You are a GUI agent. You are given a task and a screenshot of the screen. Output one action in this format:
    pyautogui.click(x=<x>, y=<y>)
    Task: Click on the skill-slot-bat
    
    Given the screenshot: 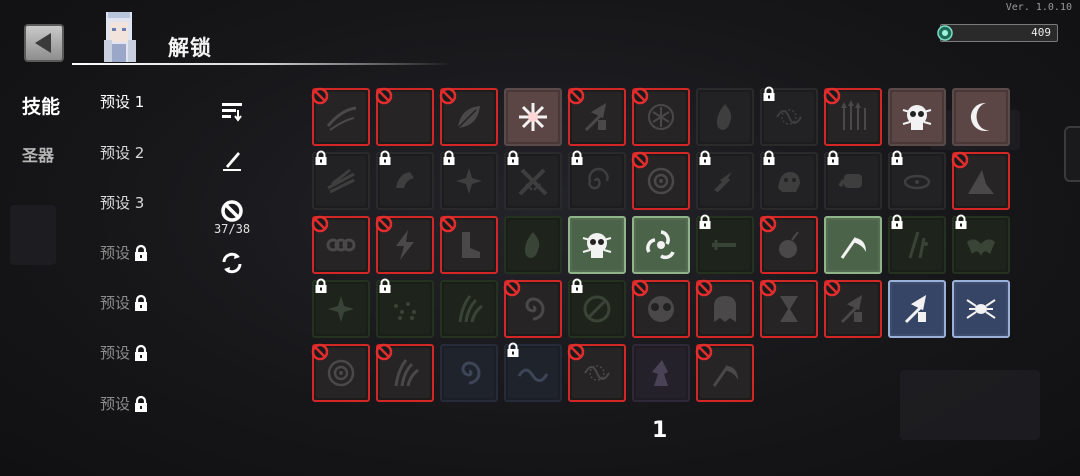 What is the action you would take?
    pyautogui.click(x=981, y=244)
    